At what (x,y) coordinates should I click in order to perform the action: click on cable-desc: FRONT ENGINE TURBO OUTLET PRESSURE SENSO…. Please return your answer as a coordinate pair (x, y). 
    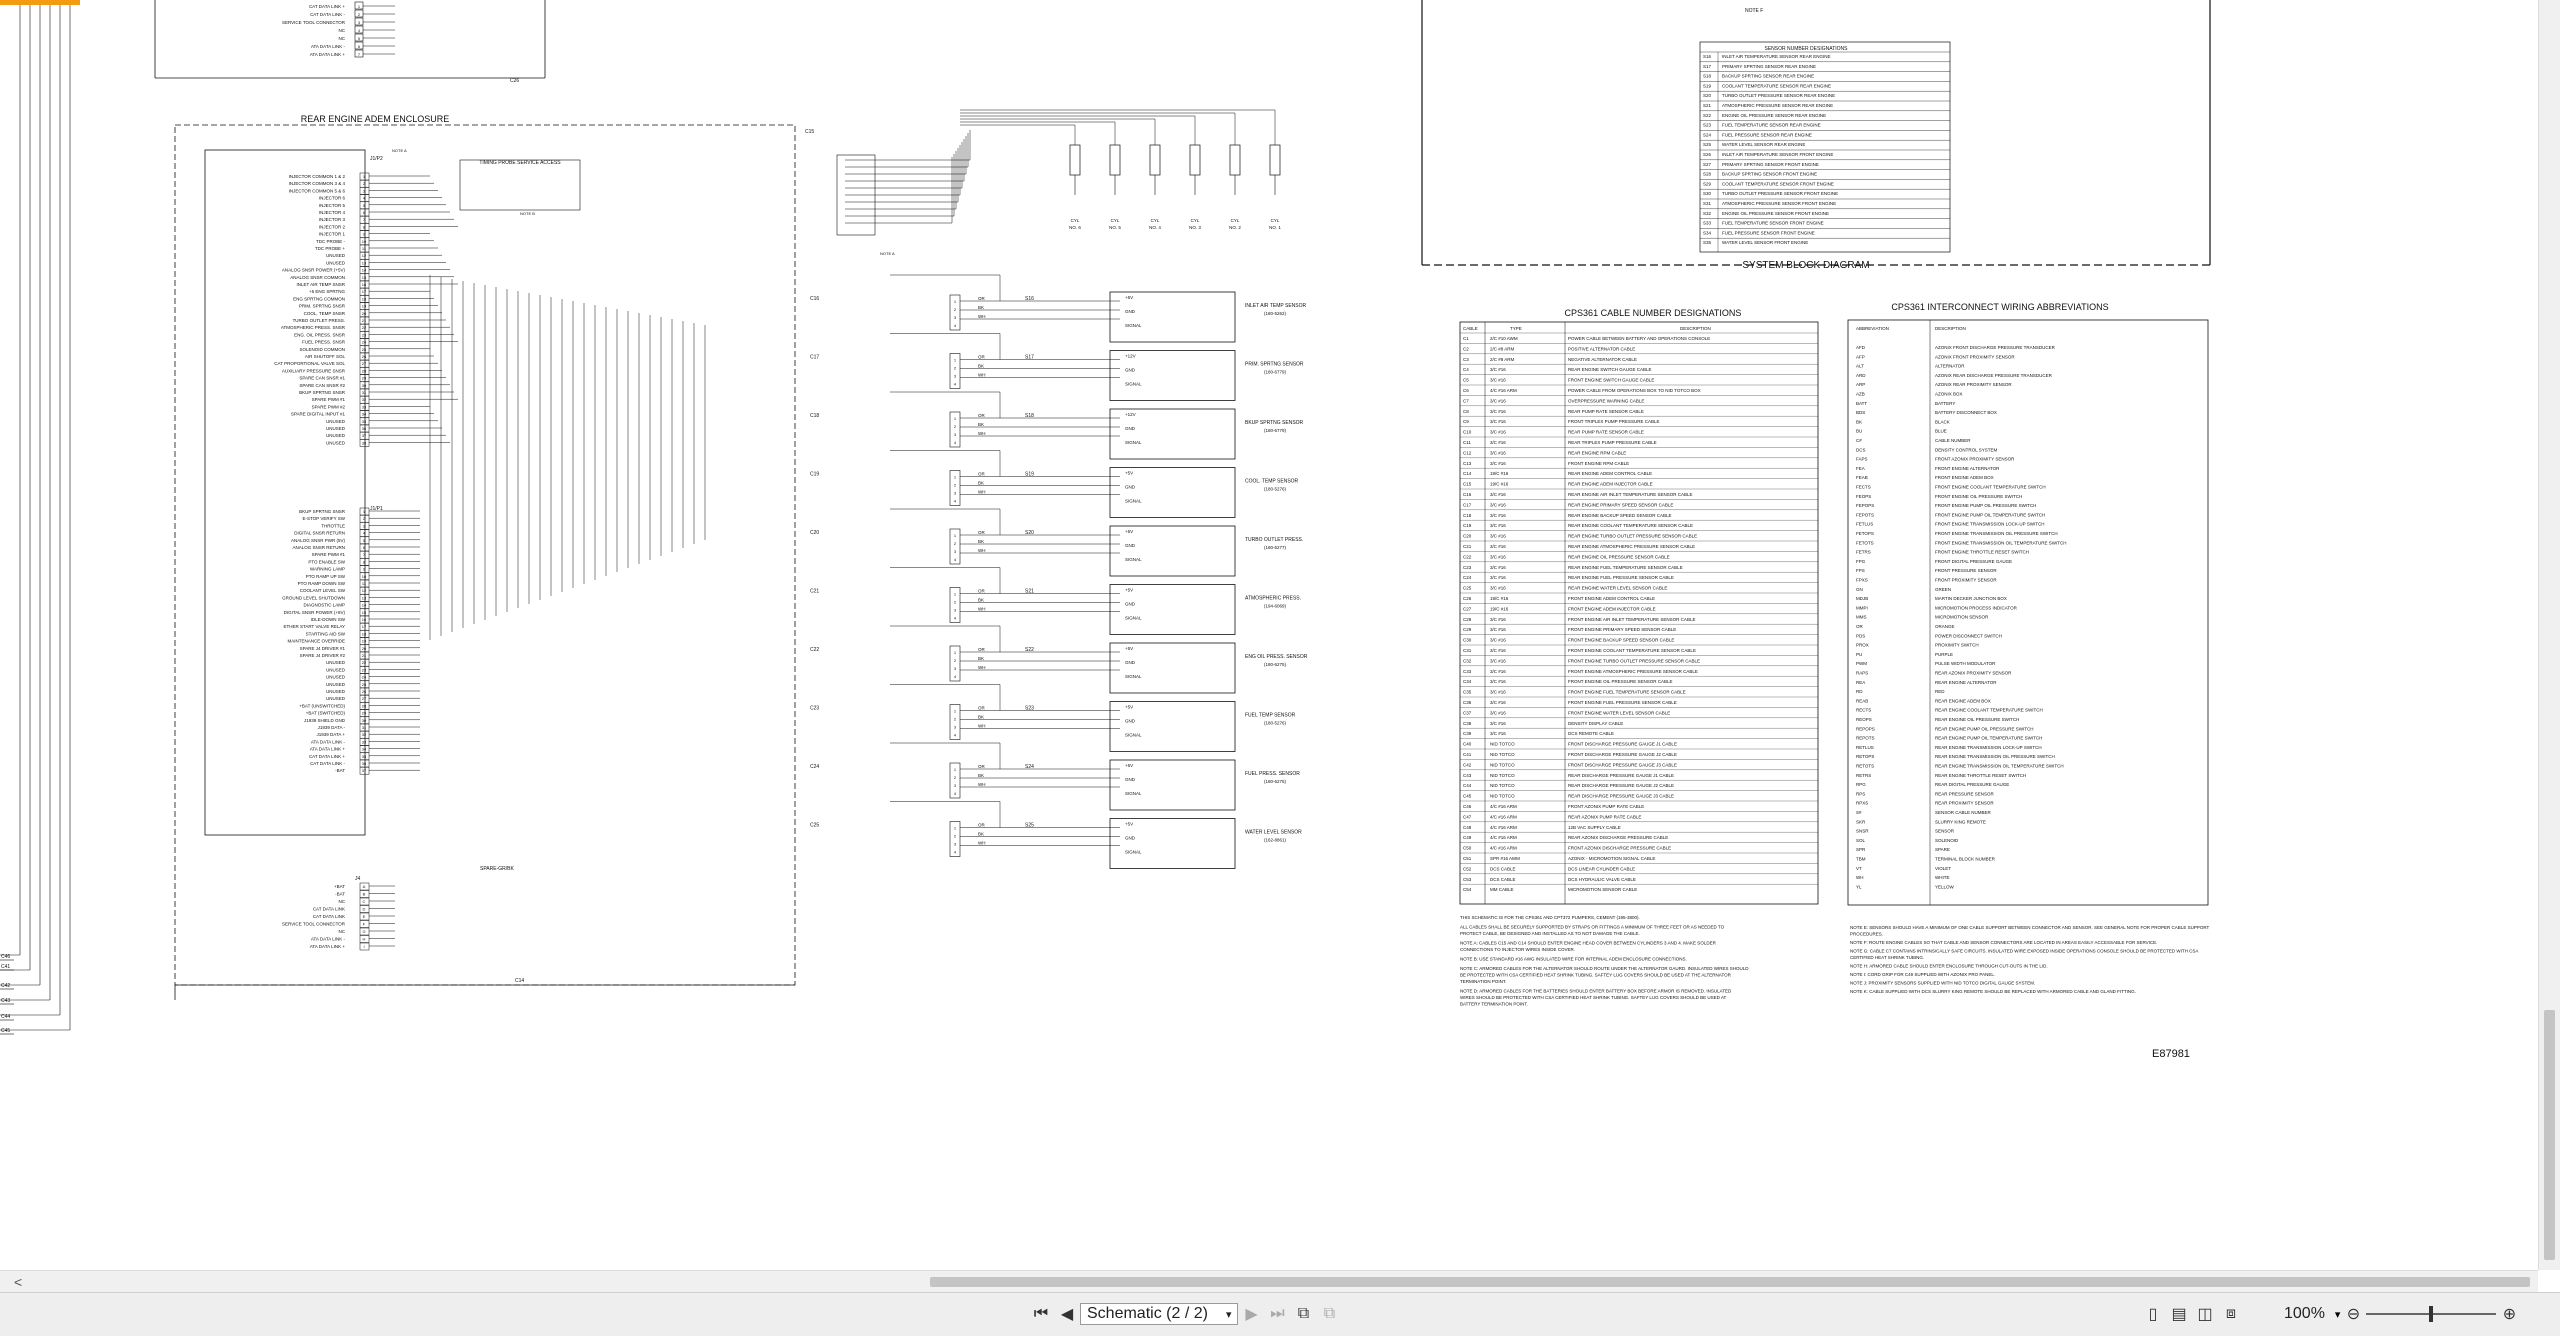
    Looking at the image, I should click on (1634, 660).